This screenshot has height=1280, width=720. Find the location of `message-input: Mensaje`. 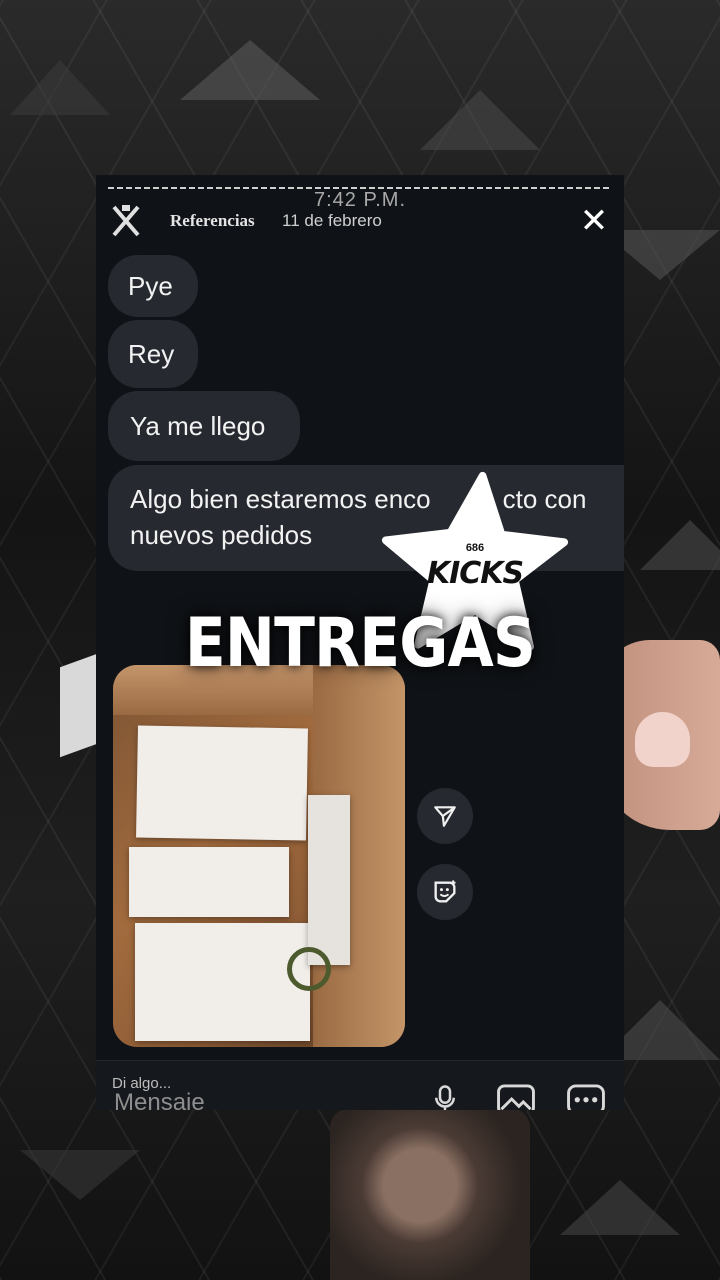

message-input: Mensaje is located at coordinates (159, 1099).